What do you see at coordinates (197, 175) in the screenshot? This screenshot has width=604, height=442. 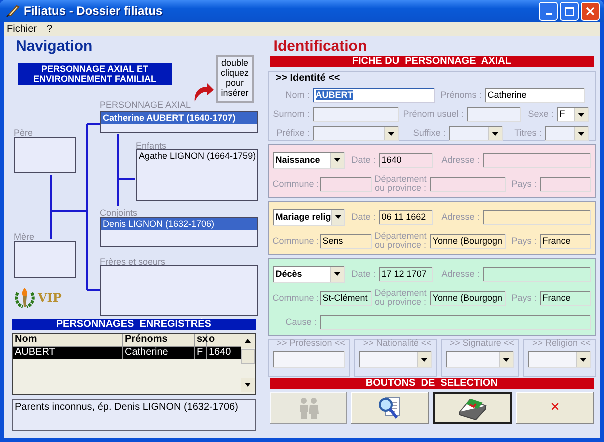 I see `children-list: Agathe LIGNON (1664-1759)` at bounding box center [197, 175].